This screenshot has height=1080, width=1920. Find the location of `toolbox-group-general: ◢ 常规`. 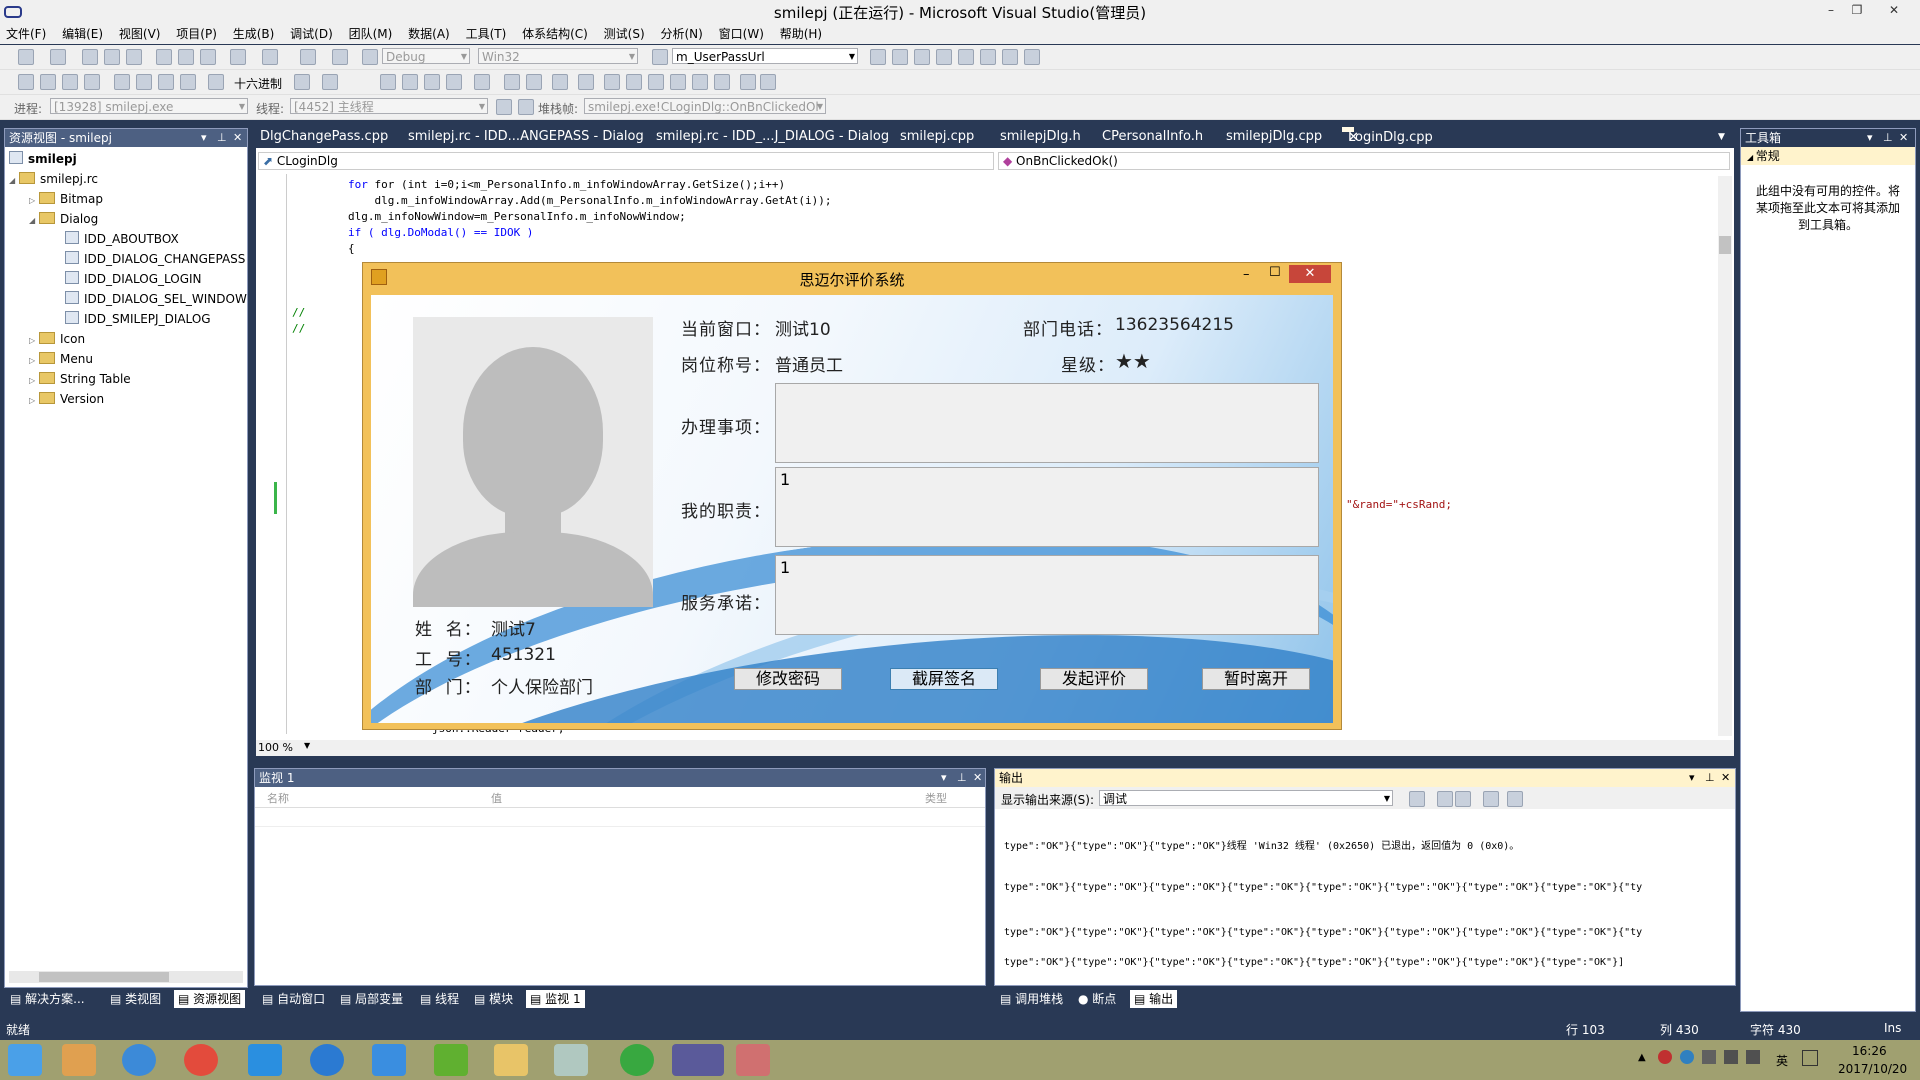

toolbox-group-general: ◢ 常规 is located at coordinates (1828, 156).